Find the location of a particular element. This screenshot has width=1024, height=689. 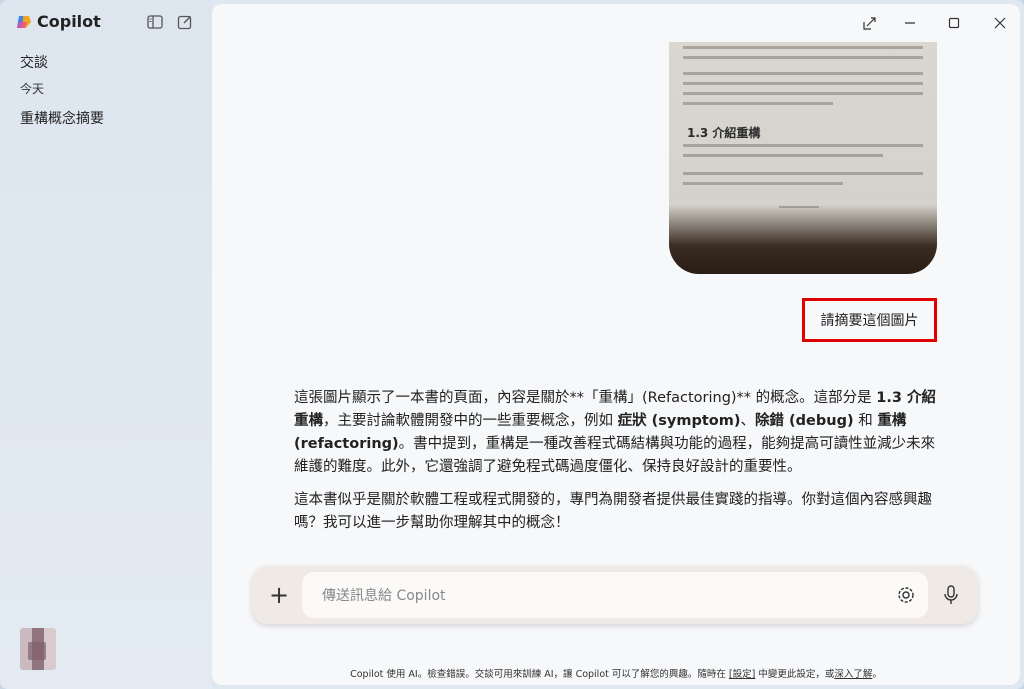

copilot-logo-icon is located at coordinates (24, 21).